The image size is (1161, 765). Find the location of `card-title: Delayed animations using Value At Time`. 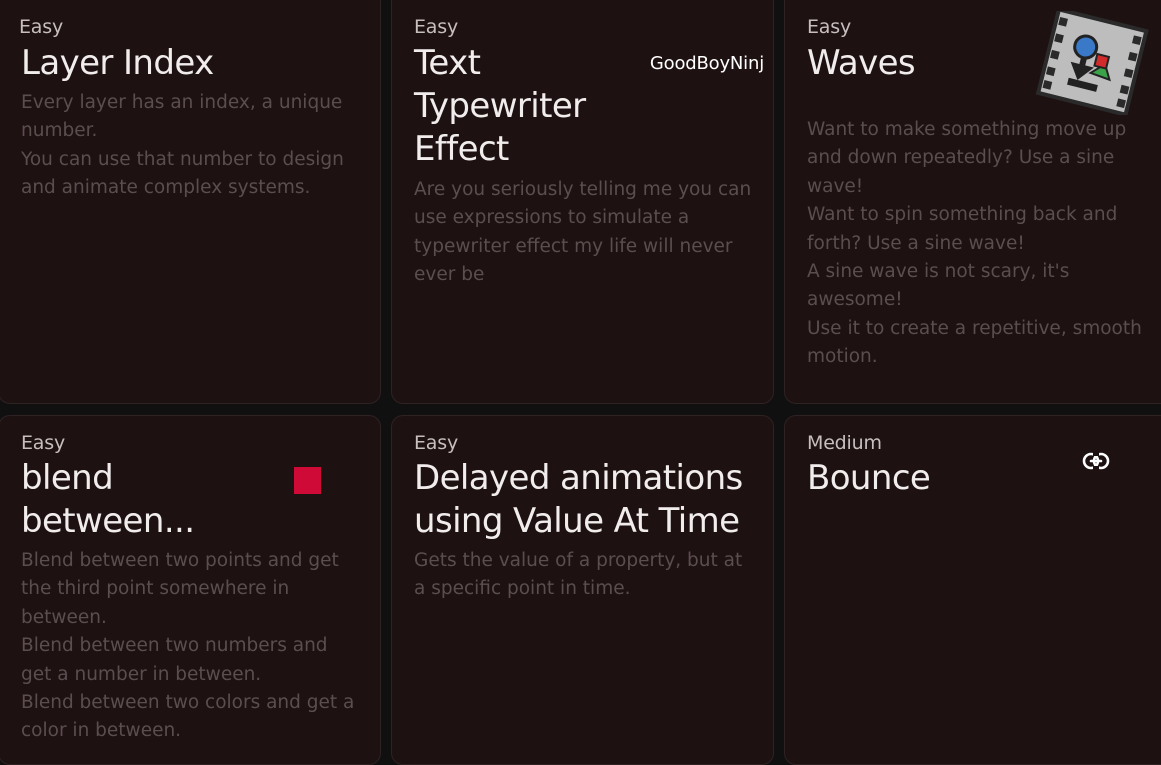

card-title: Delayed animations using Value At Time is located at coordinates (578, 499).